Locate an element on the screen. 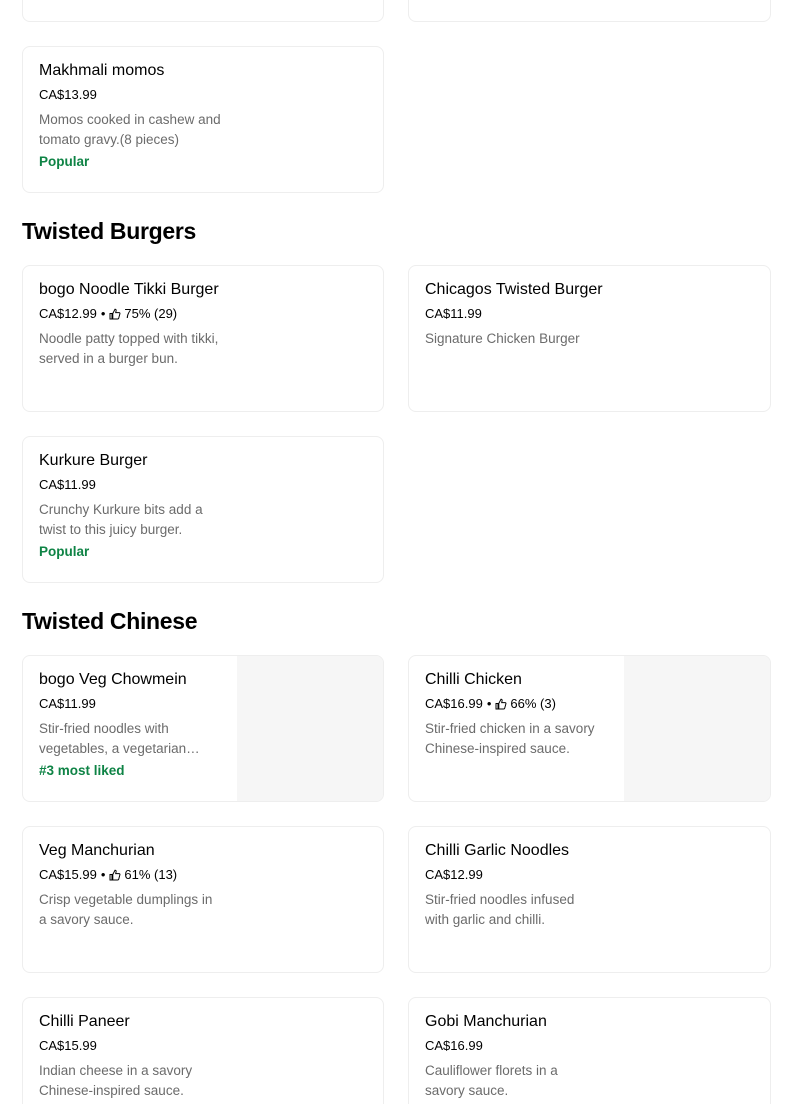 This screenshot has height=1104, width=804. item-name: Gobi Manchurian is located at coordinates (486, 1021).